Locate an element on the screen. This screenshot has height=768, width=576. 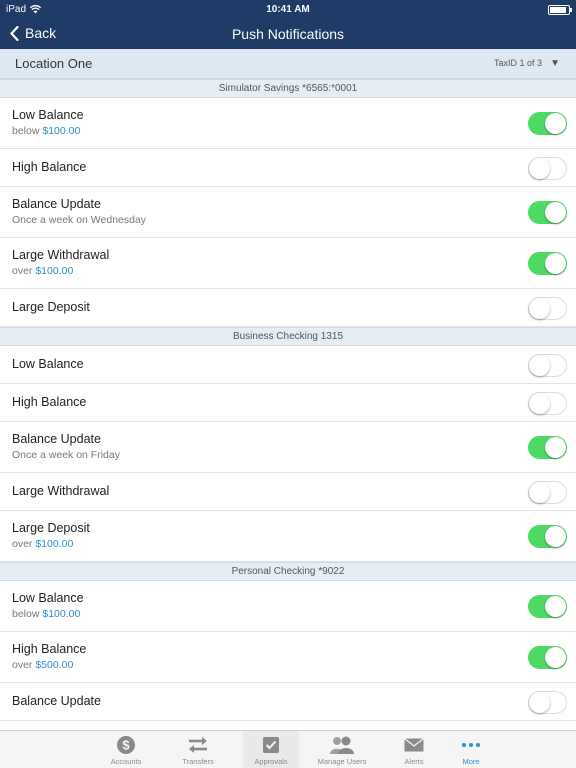
section-header: Simulator Savings *6565:*0001 is located at coordinates (288, 88).